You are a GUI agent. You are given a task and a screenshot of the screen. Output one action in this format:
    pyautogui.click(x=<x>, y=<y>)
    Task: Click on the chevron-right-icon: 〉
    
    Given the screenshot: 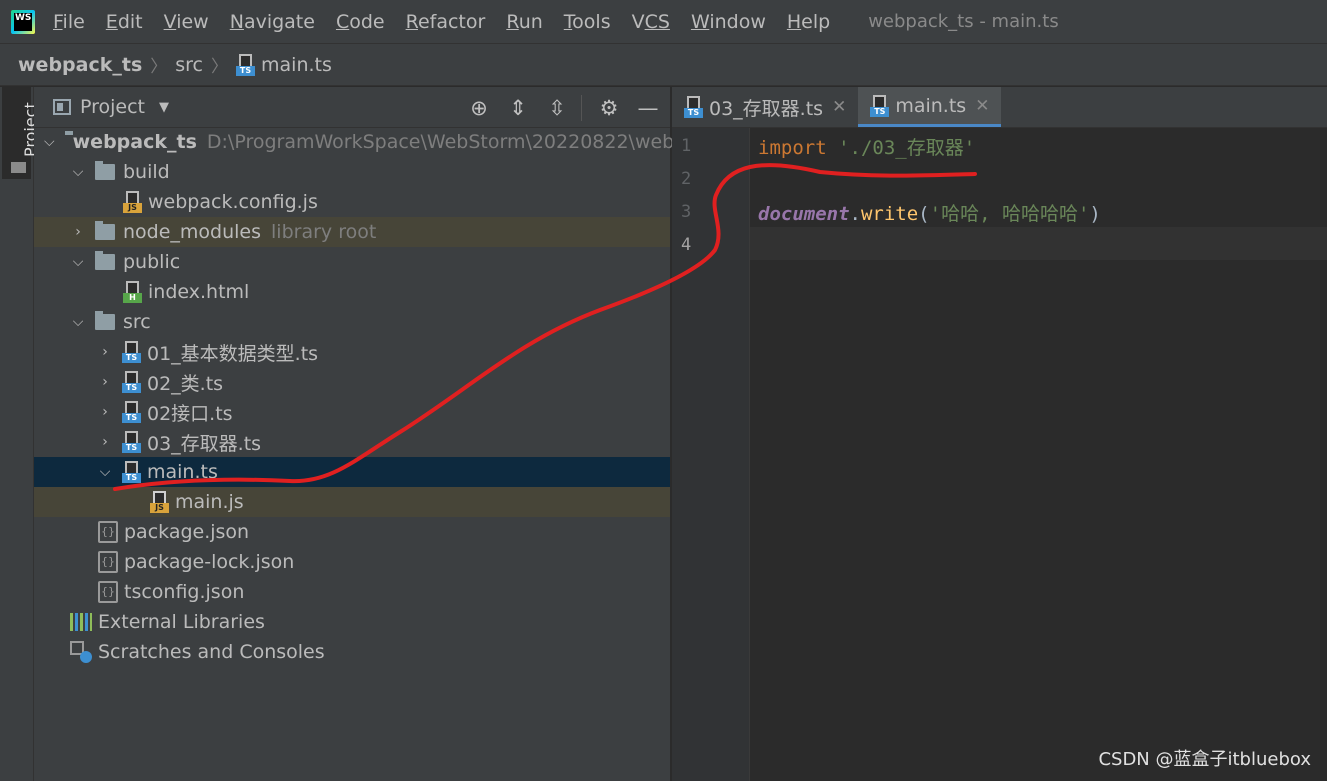 What is the action you would take?
    pyautogui.click(x=159, y=67)
    